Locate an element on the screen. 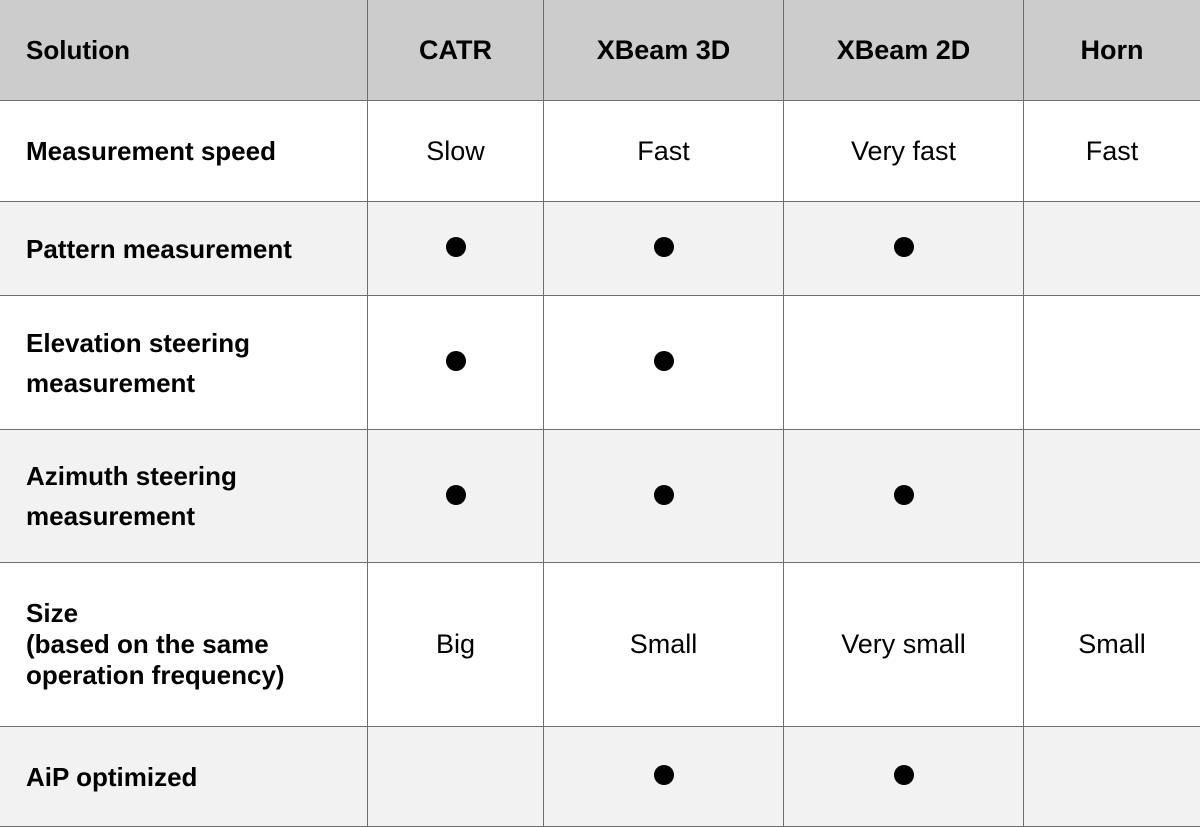  row-label: Azimuth steering measurement is located at coordinates (184, 496).